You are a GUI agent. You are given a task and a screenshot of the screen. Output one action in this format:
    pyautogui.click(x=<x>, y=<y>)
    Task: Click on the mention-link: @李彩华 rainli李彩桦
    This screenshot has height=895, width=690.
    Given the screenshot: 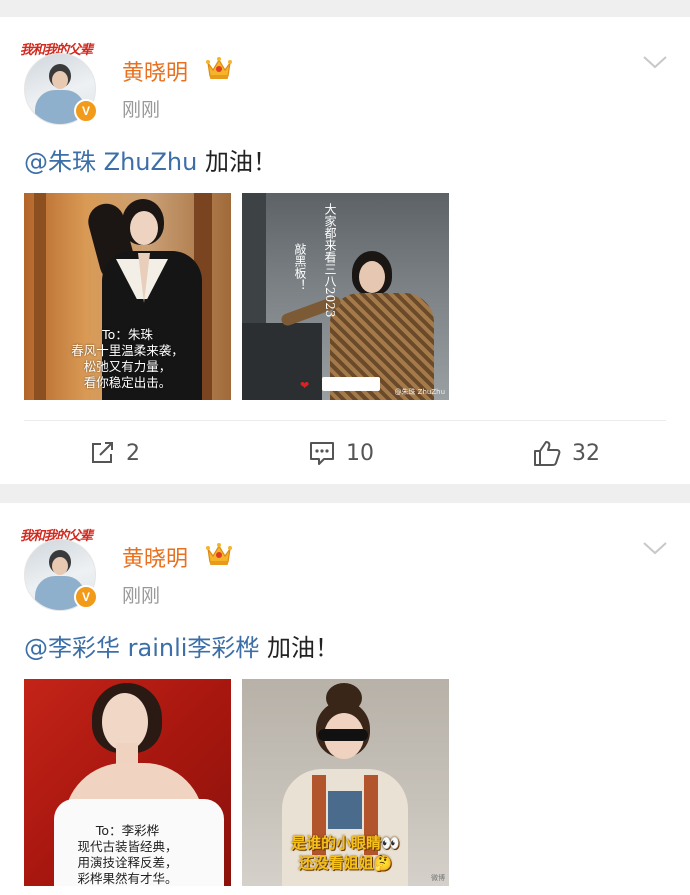 What is the action you would take?
    pyautogui.click(x=141, y=648)
    